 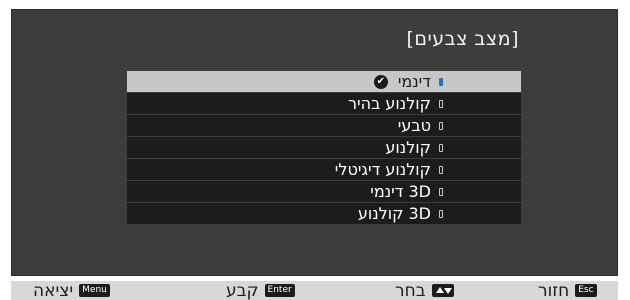 I want to click on menu-item-natural: טבעי, so click(x=324, y=125).